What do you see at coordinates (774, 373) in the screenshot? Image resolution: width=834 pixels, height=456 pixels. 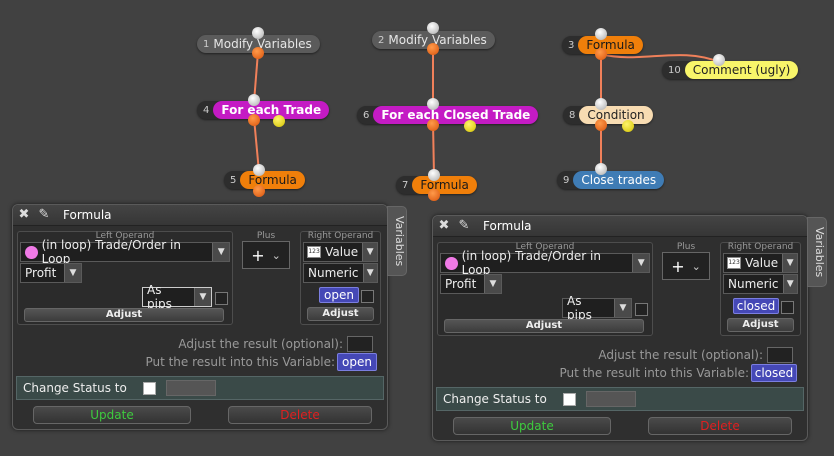 I see `result-variable-pill: closed` at bounding box center [774, 373].